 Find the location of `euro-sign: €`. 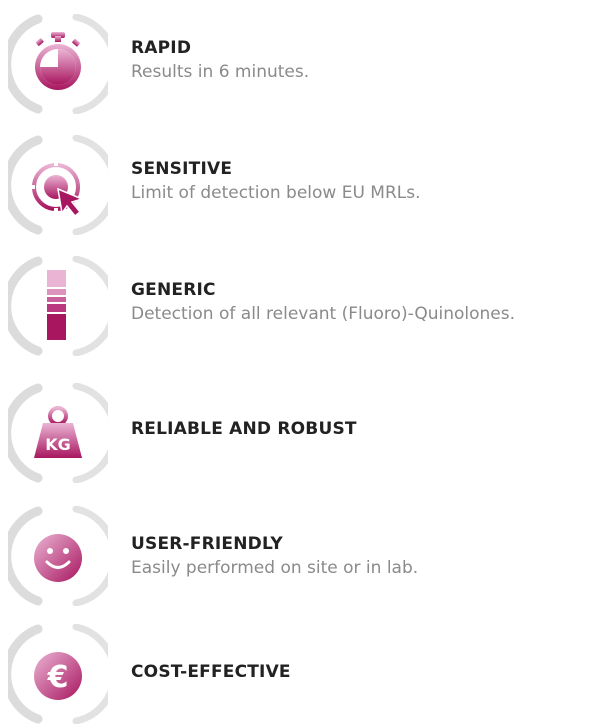

euro-sign: € is located at coordinates (58, 677).